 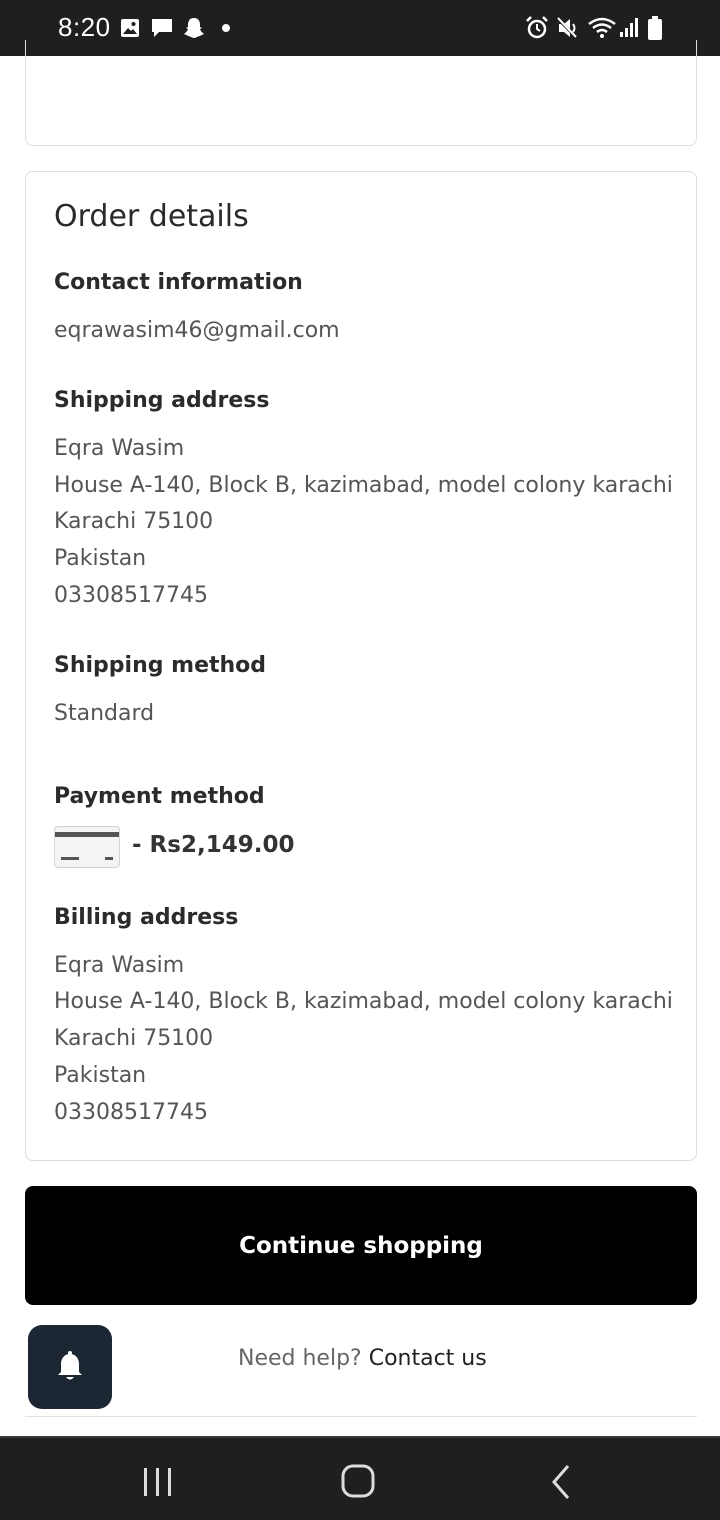 What do you see at coordinates (162, 28) in the screenshot?
I see `message-icon` at bounding box center [162, 28].